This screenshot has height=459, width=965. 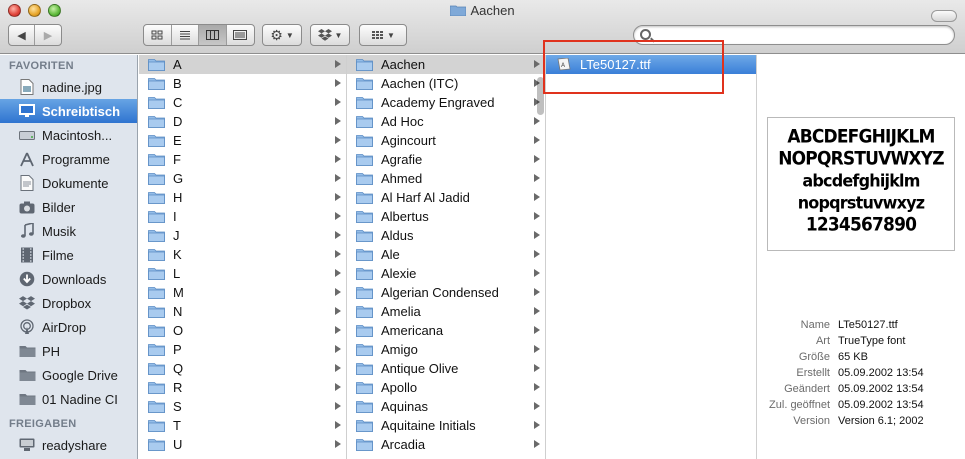 What do you see at coordinates (446, 121) in the screenshot?
I see `font-folder-row: Ad Hoc` at bounding box center [446, 121].